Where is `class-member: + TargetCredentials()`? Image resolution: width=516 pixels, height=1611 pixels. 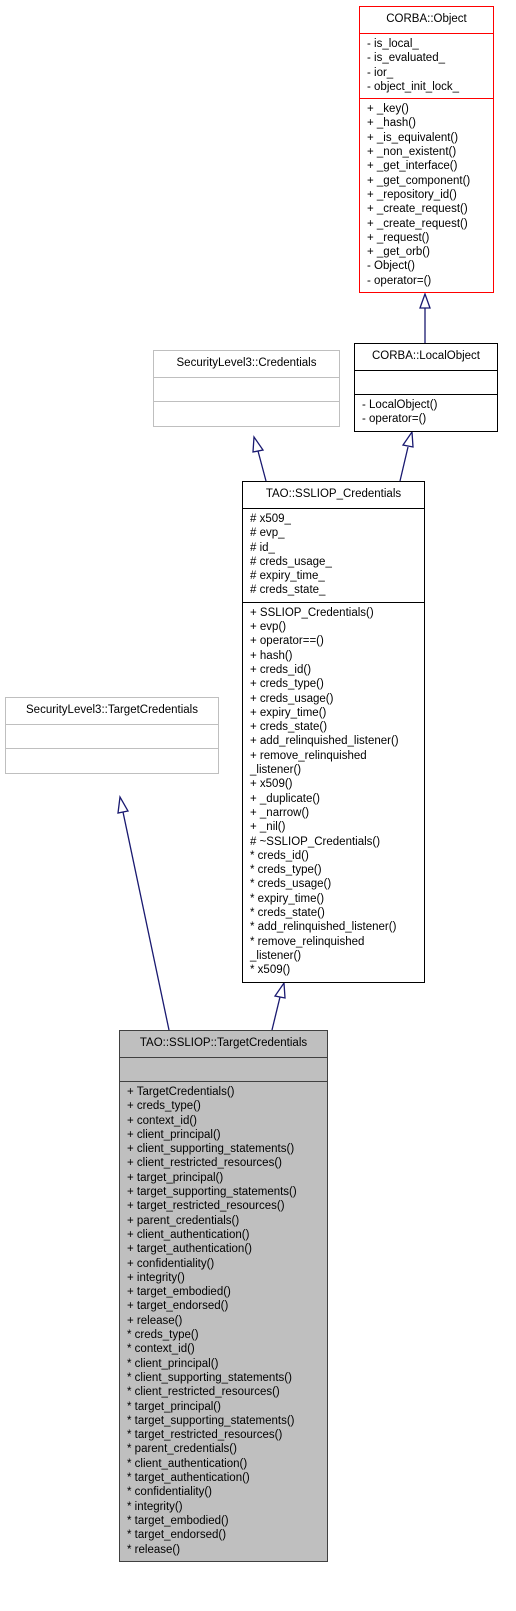
class-member: + TargetCredentials() is located at coordinates (181, 1092).